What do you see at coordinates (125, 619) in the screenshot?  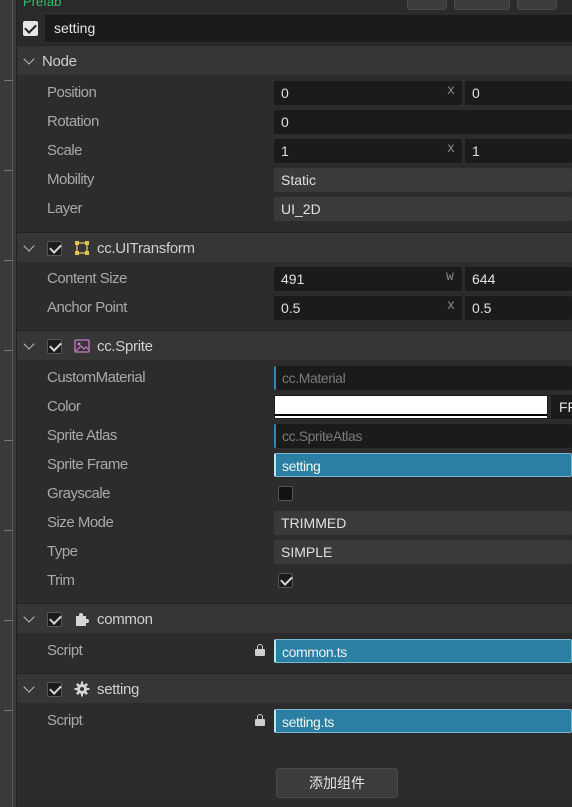 I see `section-title: common` at bounding box center [125, 619].